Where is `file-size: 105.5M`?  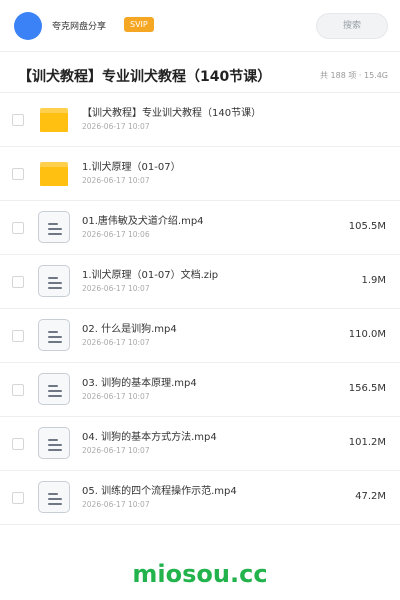 file-size: 105.5M is located at coordinates (367, 226).